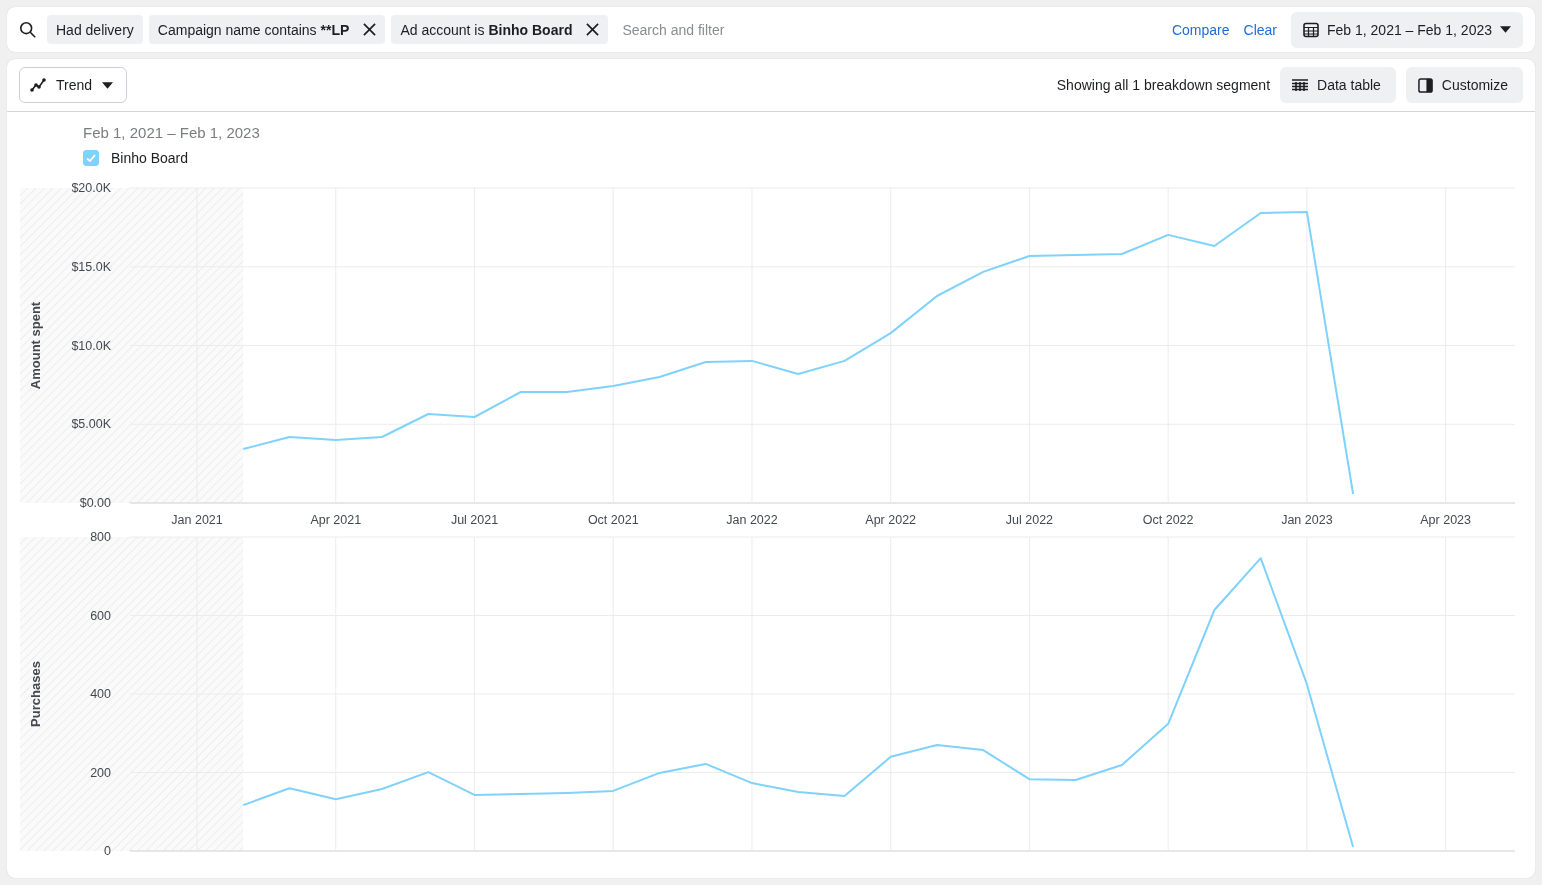  What do you see at coordinates (95, 503) in the screenshot?
I see `y-tick-label: $0.00` at bounding box center [95, 503].